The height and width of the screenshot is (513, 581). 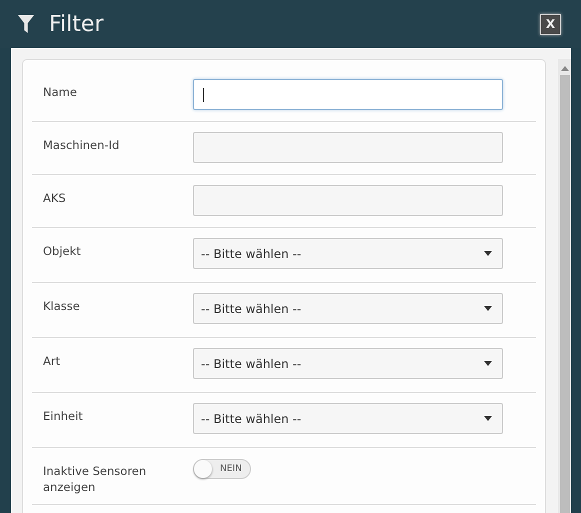 What do you see at coordinates (52, 361) in the screenshot?
I see `field-label: Art` at bounding box center [52, 361].